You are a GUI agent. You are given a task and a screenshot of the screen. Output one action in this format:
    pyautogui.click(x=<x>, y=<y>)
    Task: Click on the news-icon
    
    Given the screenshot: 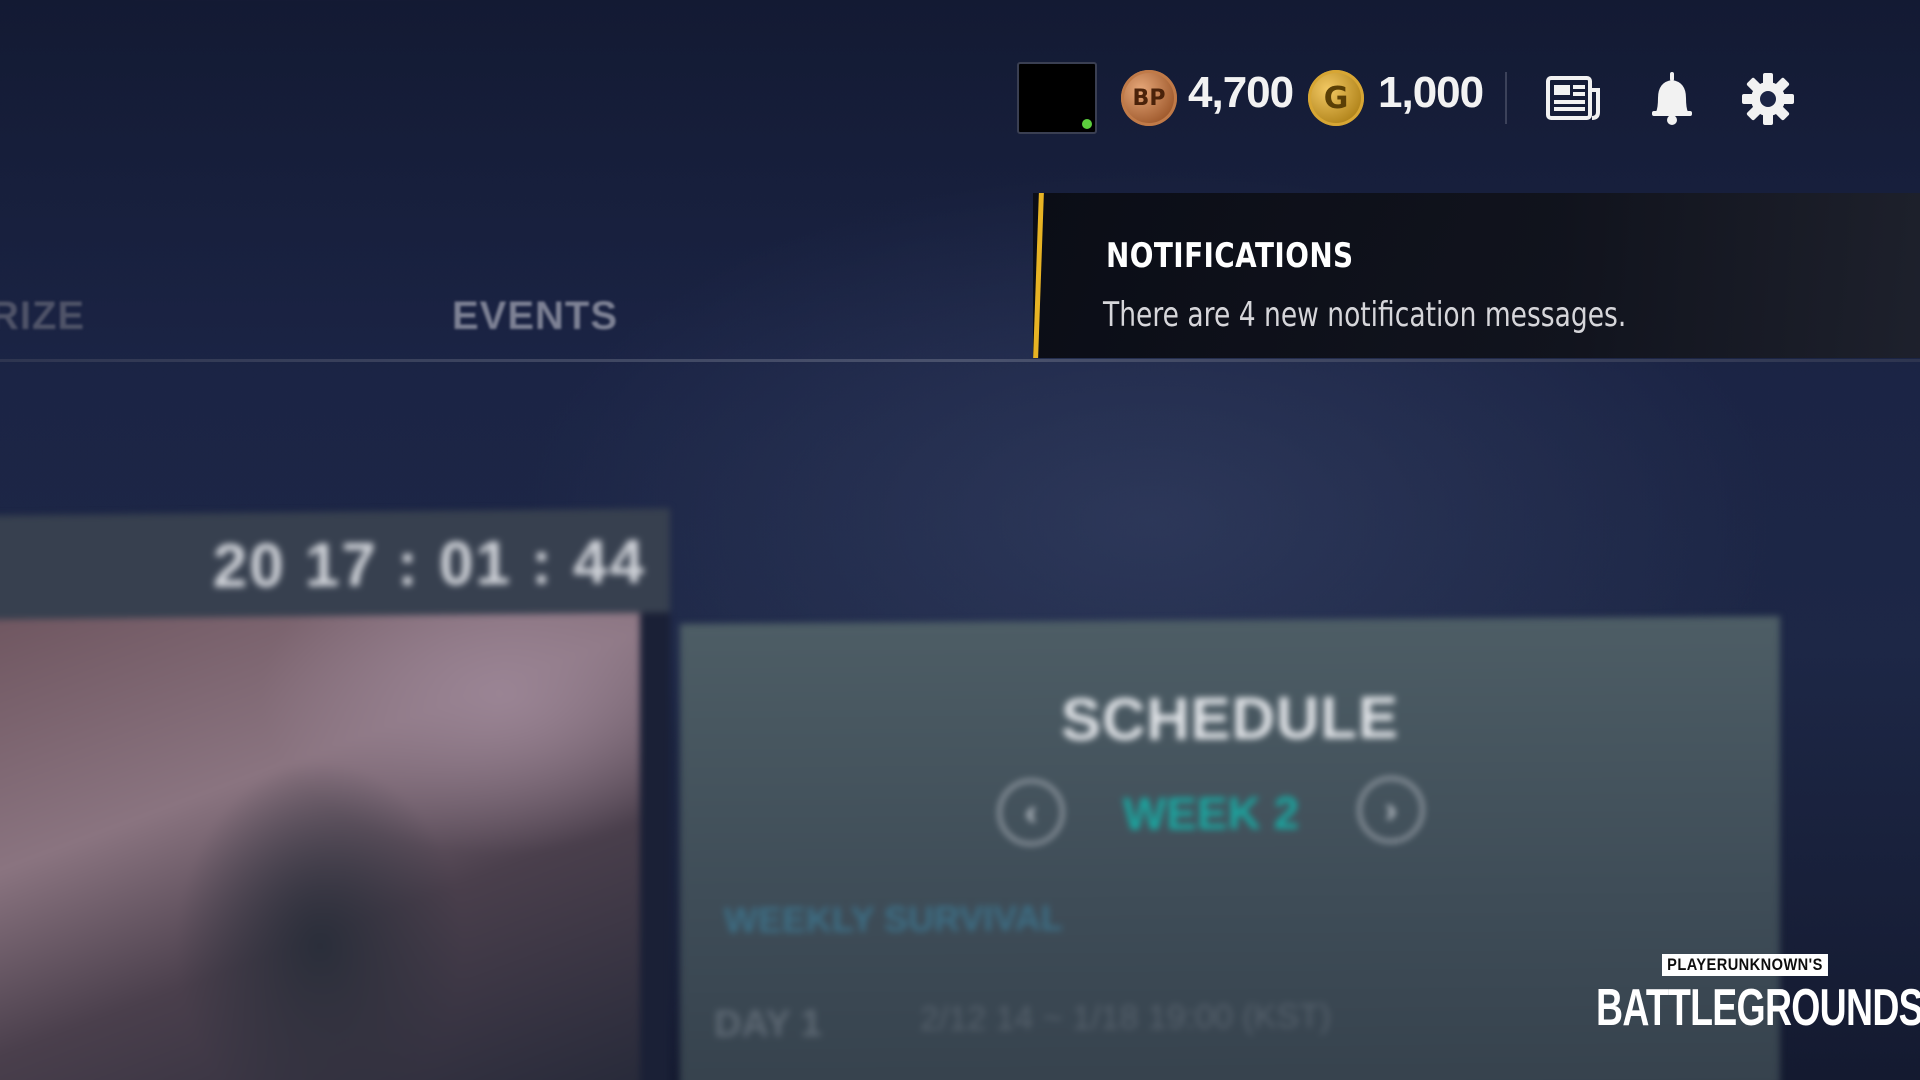 What is the action you would take?
    pyautogui.click(x=1574, y=99)
    